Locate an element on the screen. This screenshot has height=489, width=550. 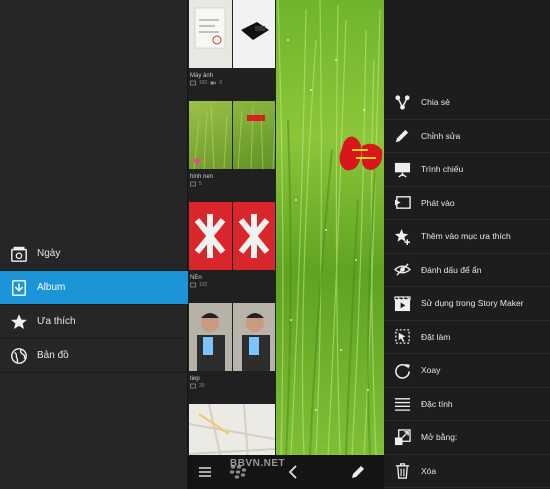
back-icon is located at coordinates (293, 472).